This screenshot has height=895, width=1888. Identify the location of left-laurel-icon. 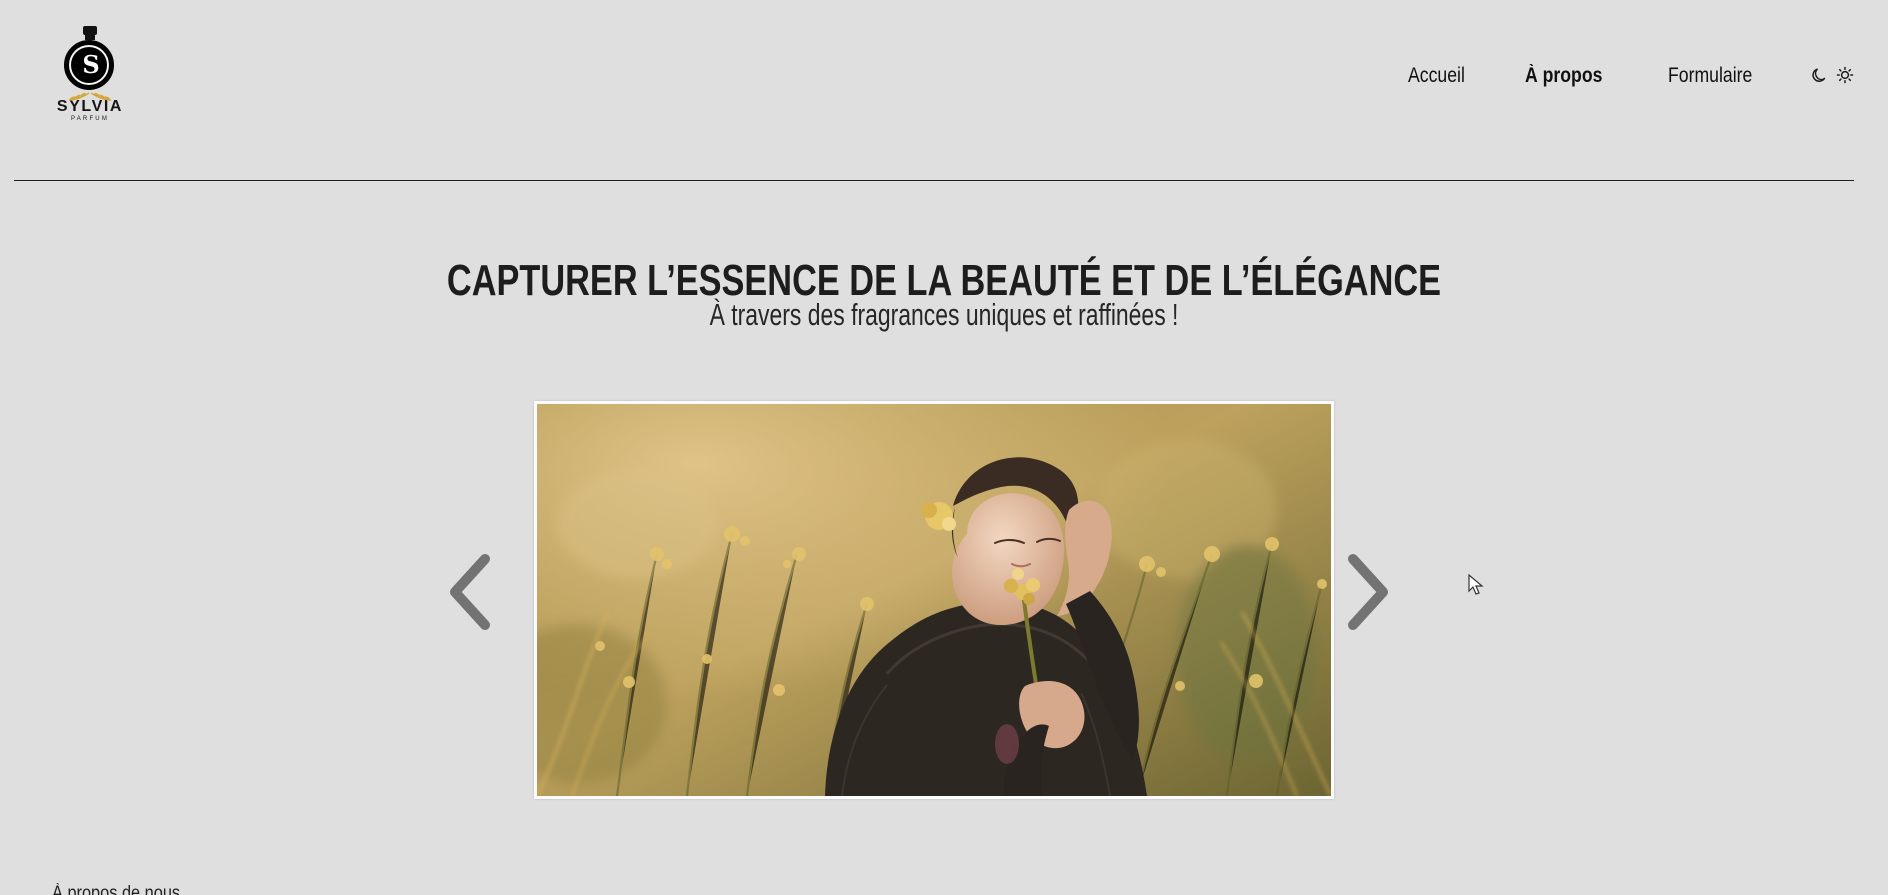
(79, 96).